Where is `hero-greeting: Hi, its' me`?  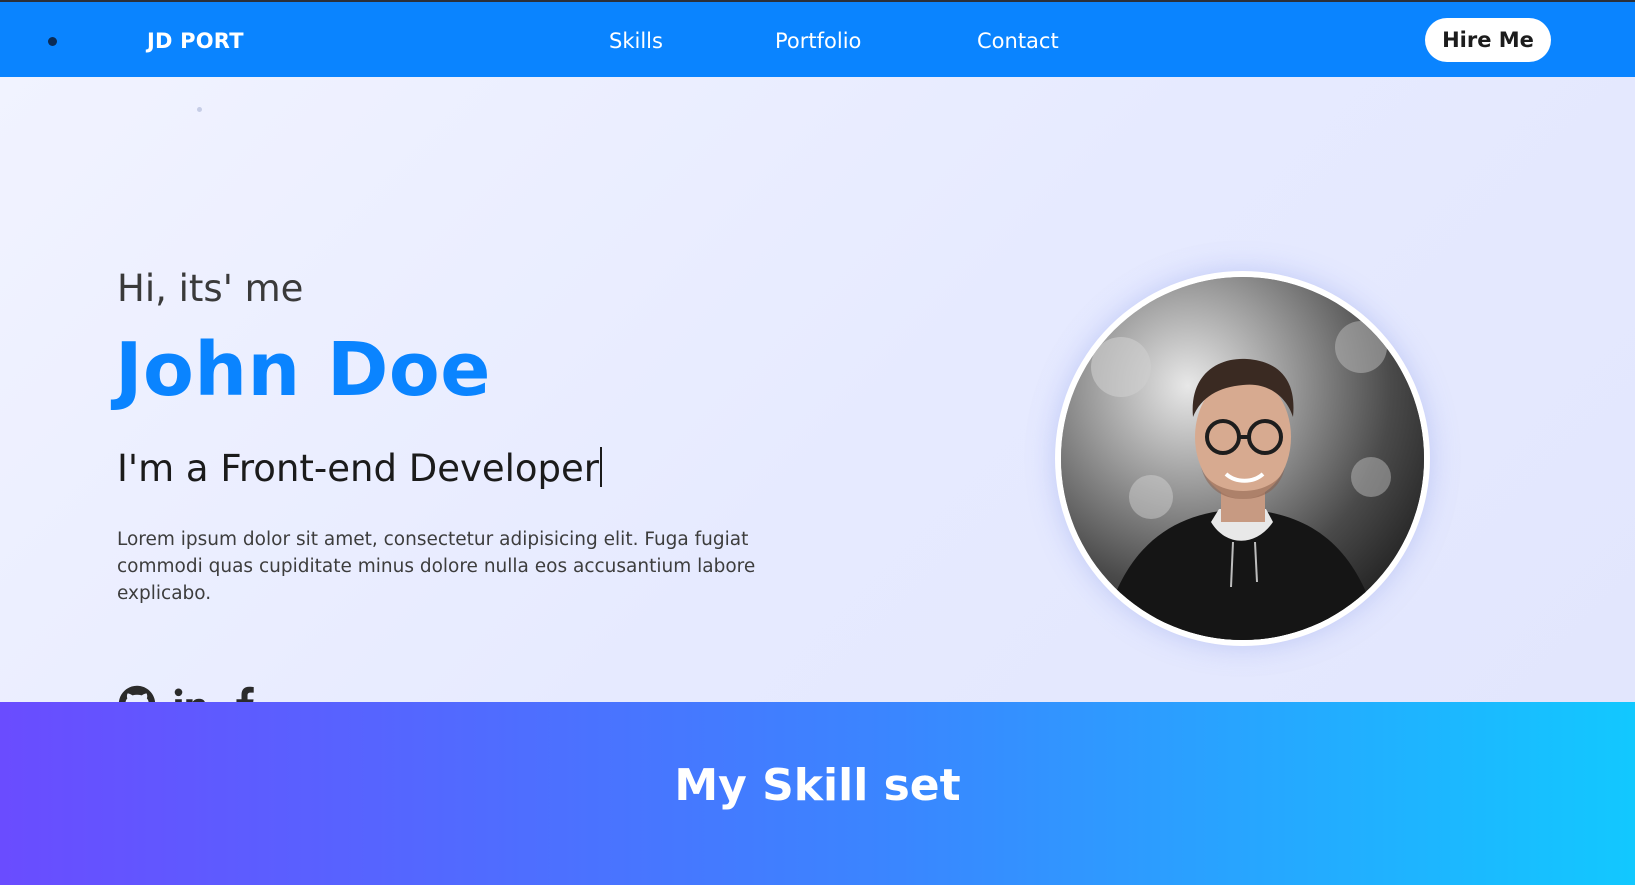 hero-greeting: Hi, its' me is located at coordinates (210, 288).